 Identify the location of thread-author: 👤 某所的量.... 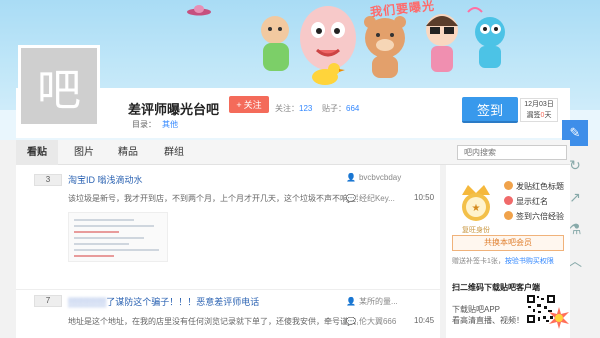
(372, 301).